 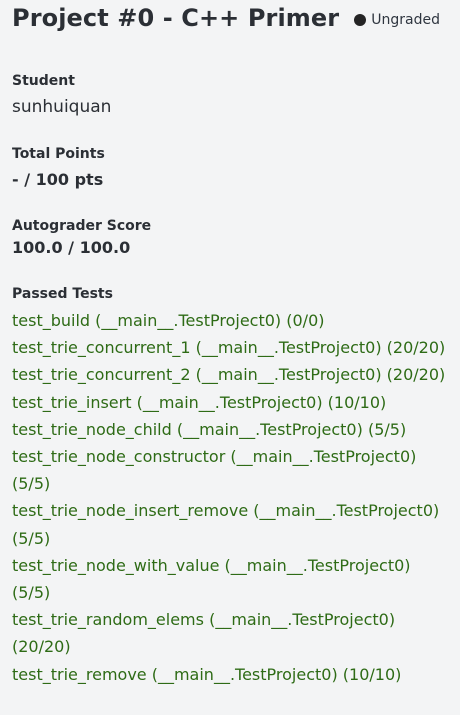 What do you see at coordinates (43, 81) in the screenshot?
I see `student-label: Student` at bounding box center [43, 81].